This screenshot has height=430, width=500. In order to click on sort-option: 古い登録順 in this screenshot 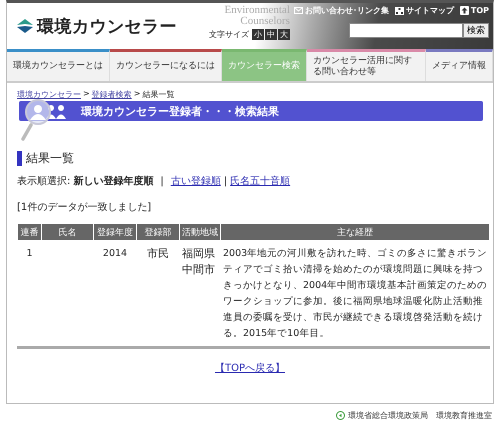, I will do `click(195, 181)`.